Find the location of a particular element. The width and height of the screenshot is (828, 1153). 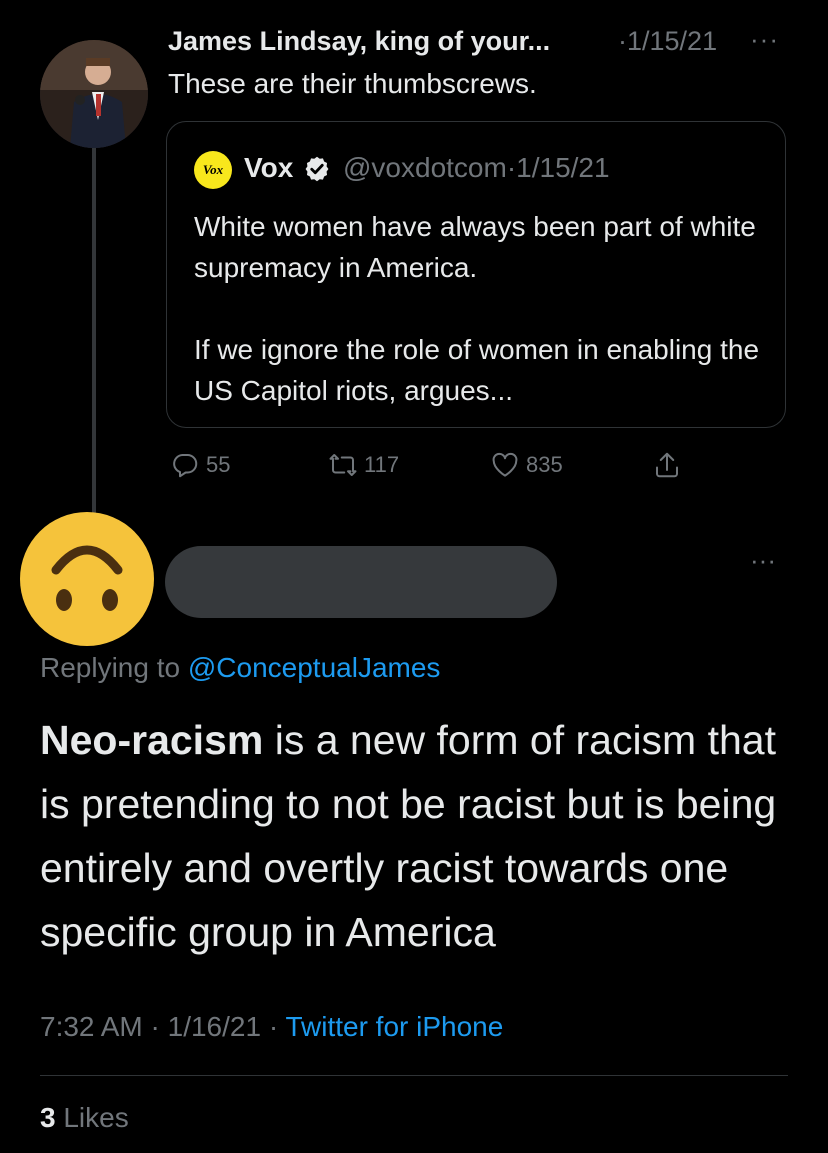

reply-count: 55 is located at coordinates (218, 464).